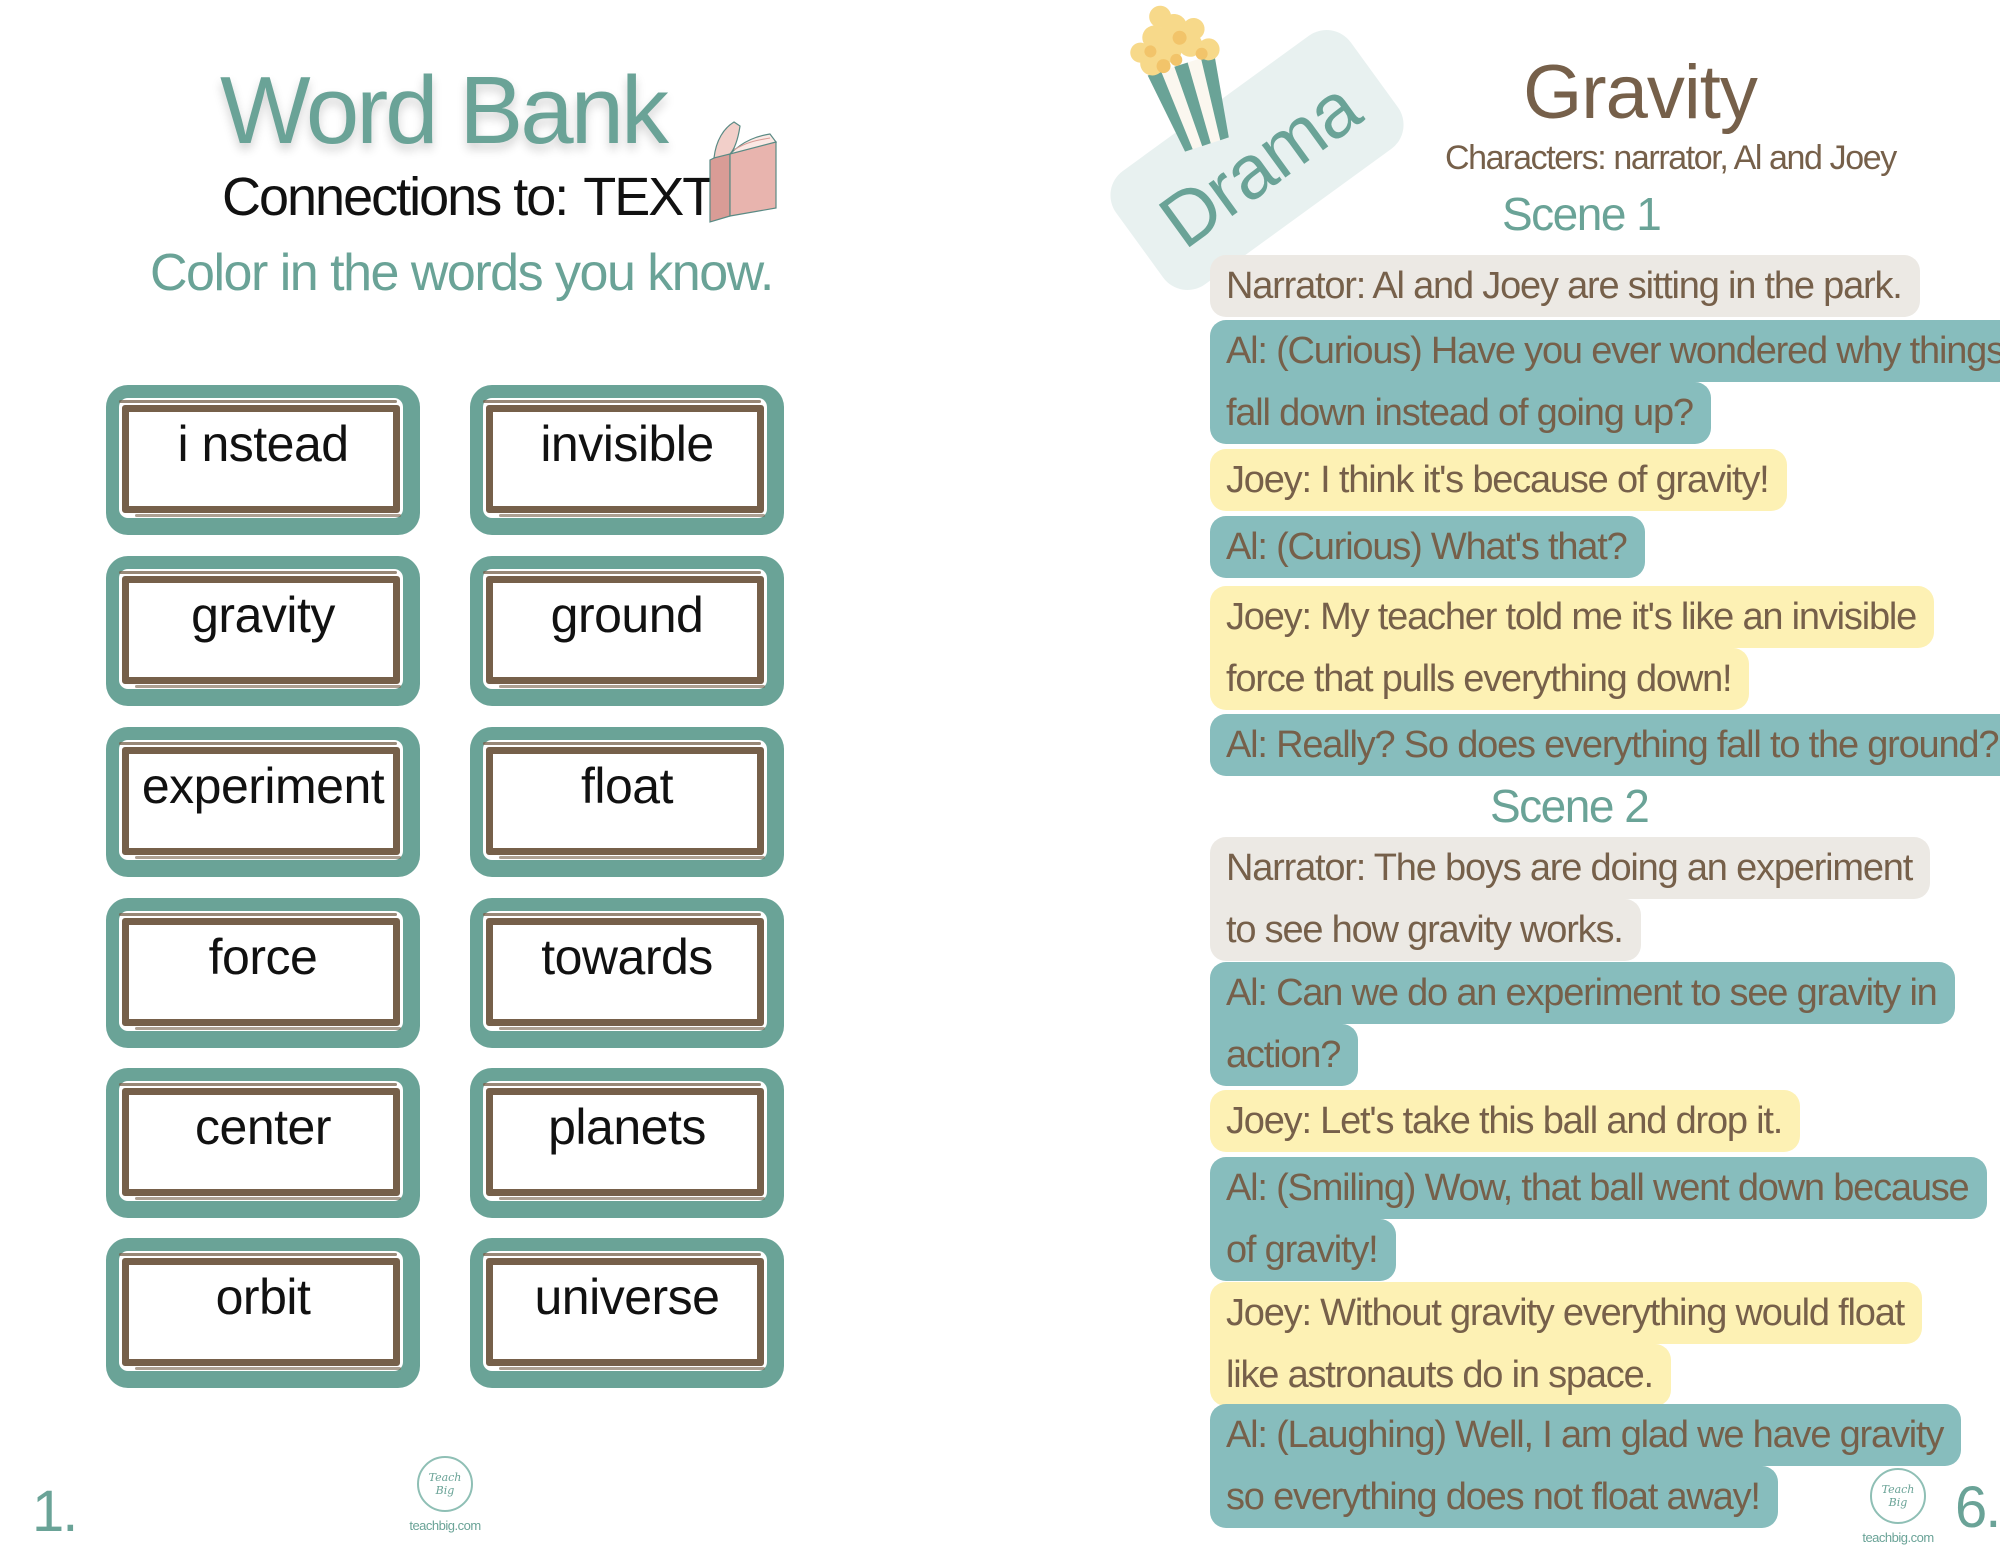 This screenshot has height=1545, width=2000. What do you see at coordinates (743, 172) in the screenshot?
I see `book-icon` at bounding box center [743, 172].